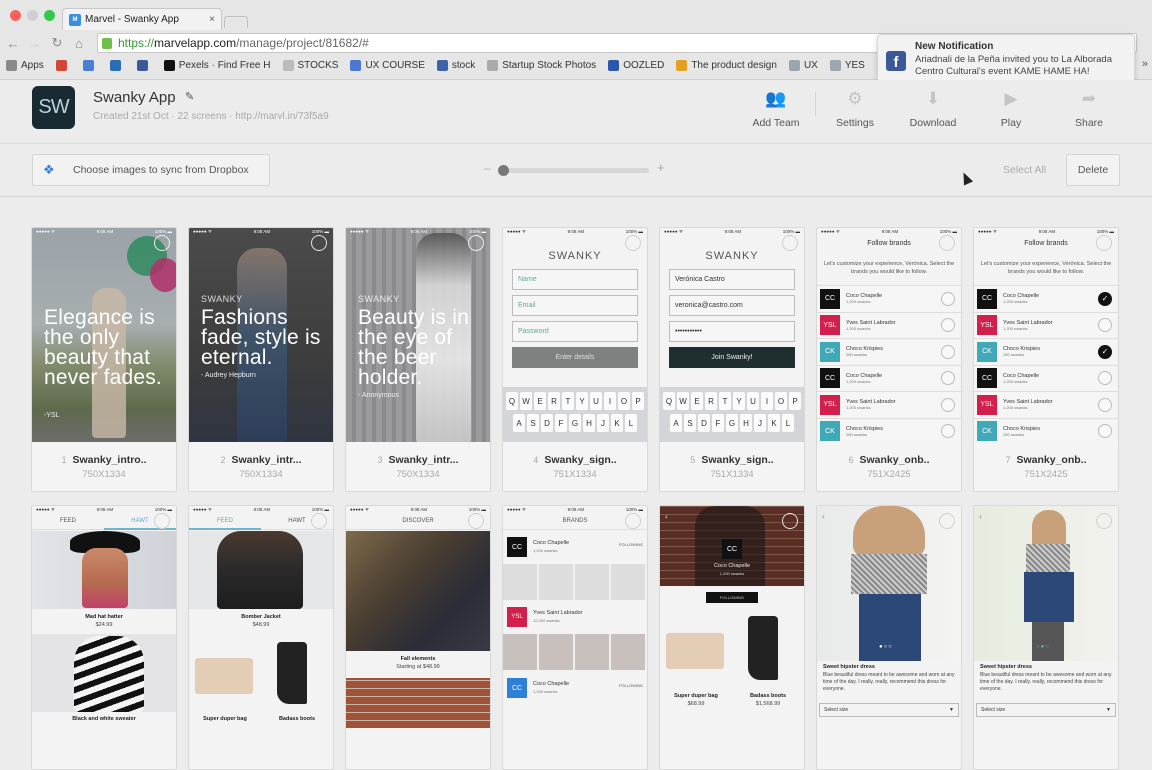 The width and height of the screenshot is (1152, 770). Describe the element at coordinates (79, 43) in the screenshot. I see `home-icon: ⌂` at that location.